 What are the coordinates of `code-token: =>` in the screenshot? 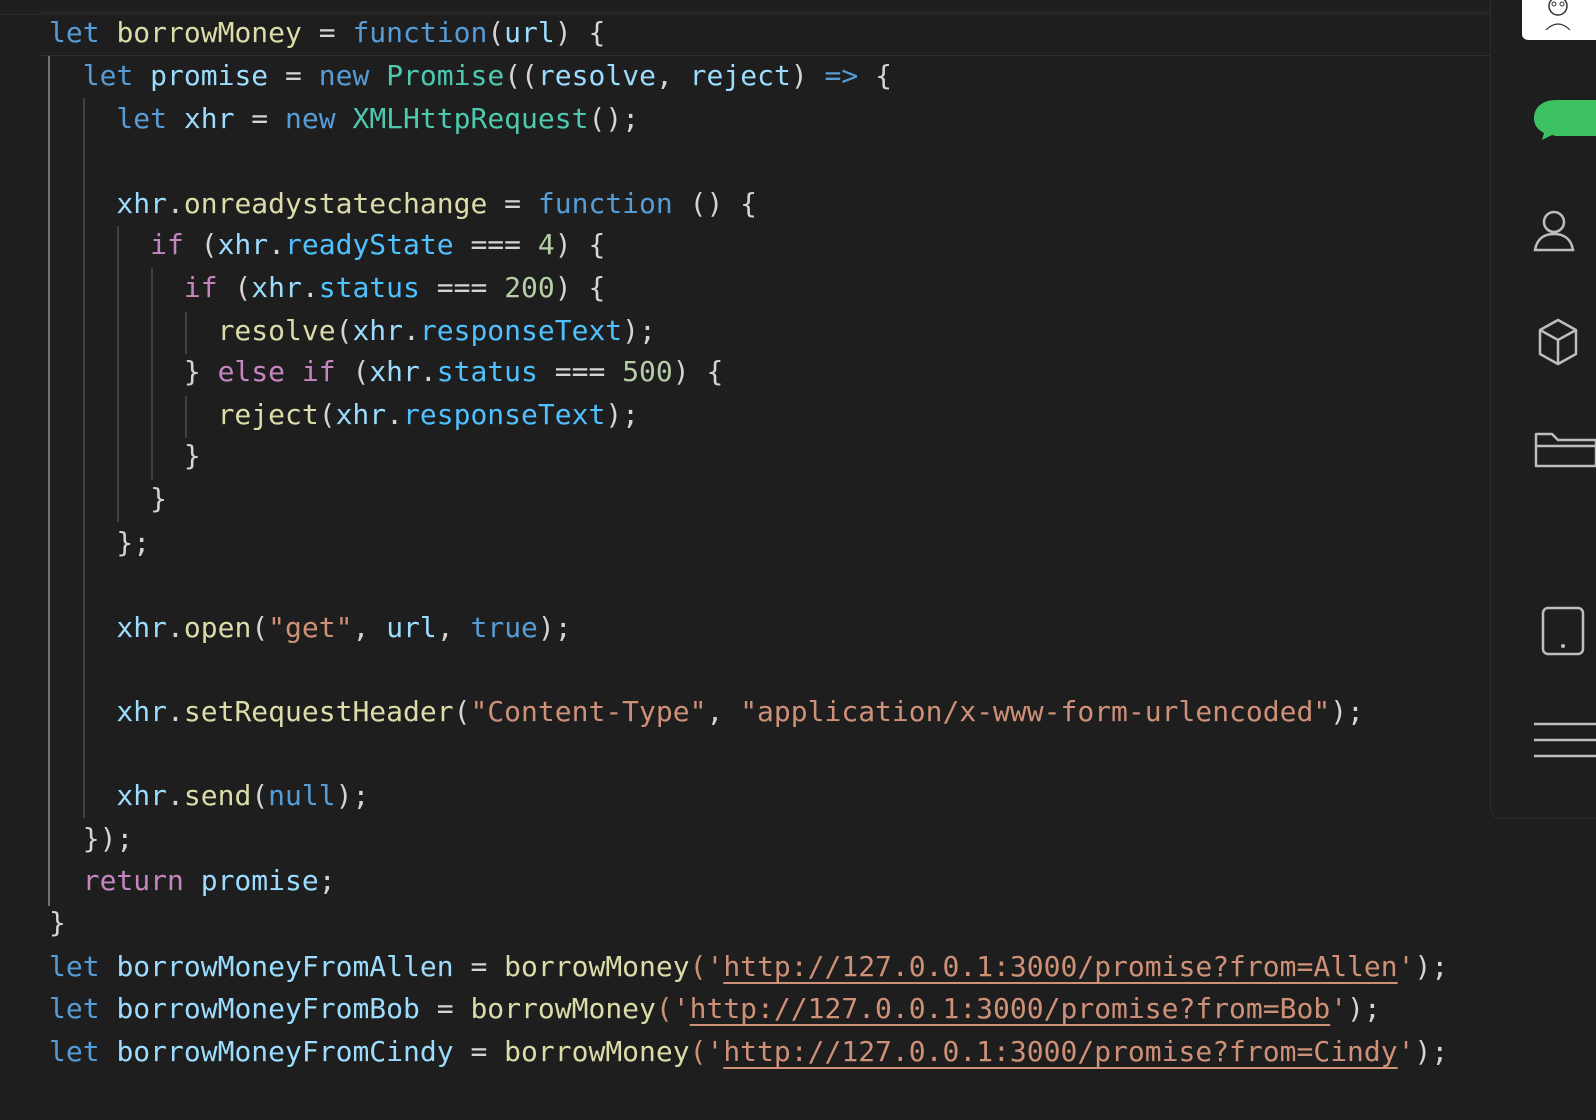 It's located at (841, 75).